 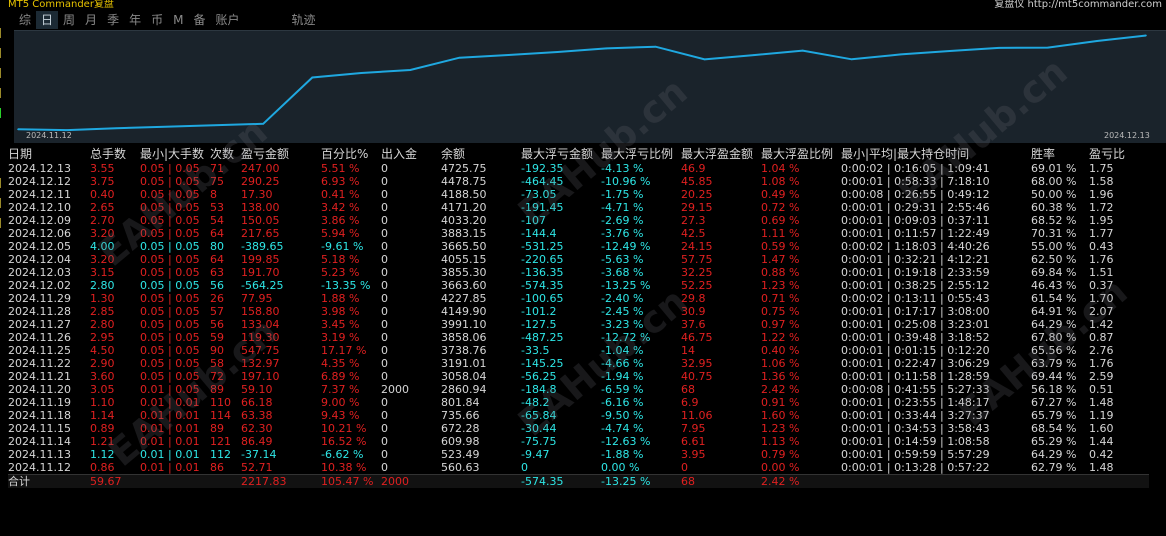 I want to click on tab-week: 周, so click(x=69, y=20).